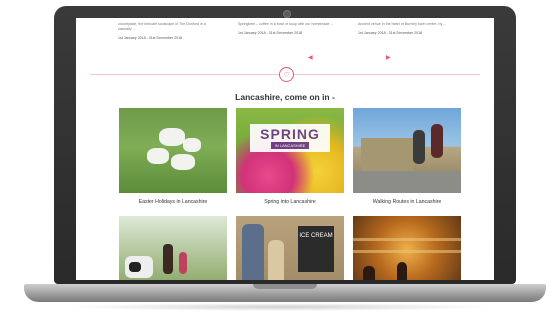  I want to click on tile-image-spring: SPRING IN LANCASHIRE, so click(290, 150).